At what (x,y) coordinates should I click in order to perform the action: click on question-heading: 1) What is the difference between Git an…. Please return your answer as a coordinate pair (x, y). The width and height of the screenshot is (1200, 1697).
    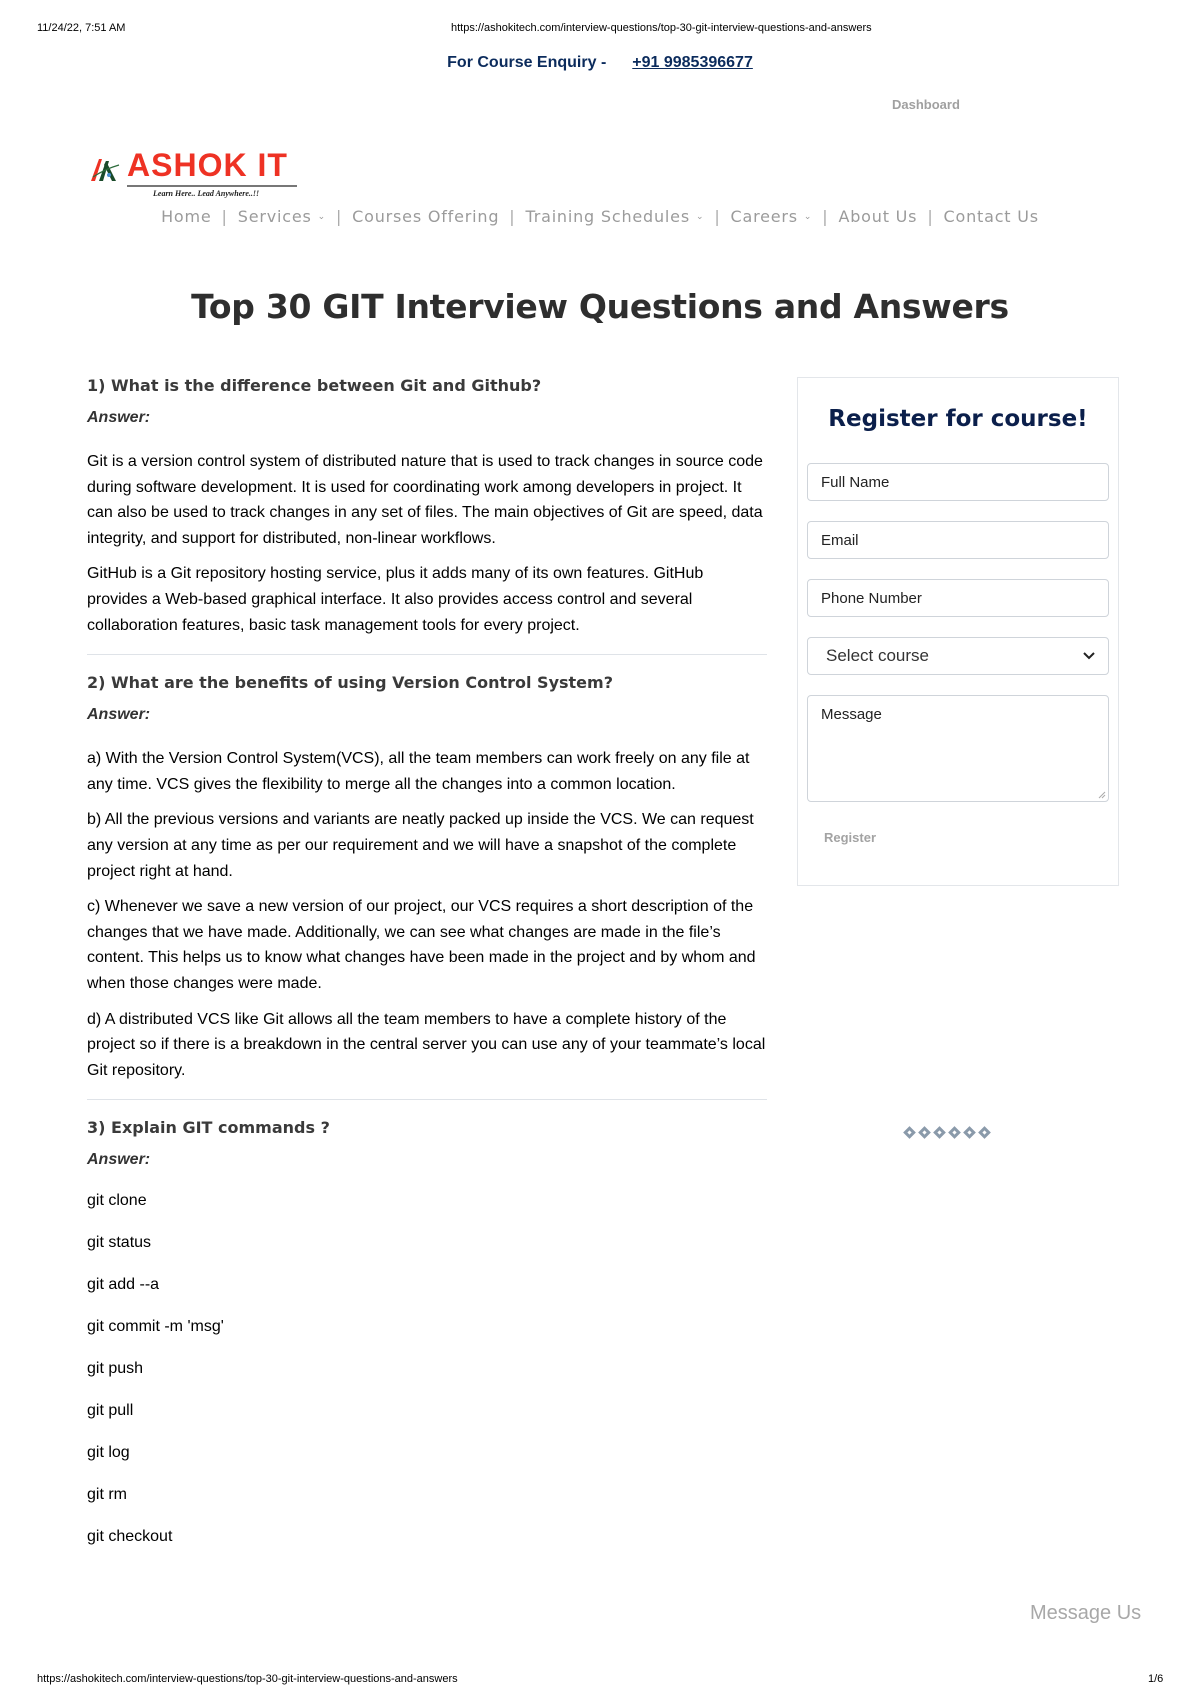
    Looking at the image, I should click on (314, 385).